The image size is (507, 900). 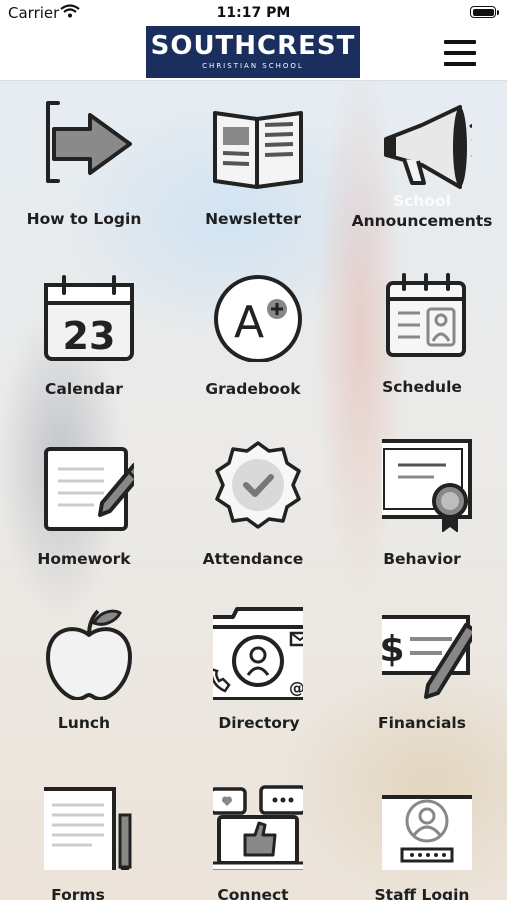 I want to click on grade-text: A, so click(x=249, y=322).